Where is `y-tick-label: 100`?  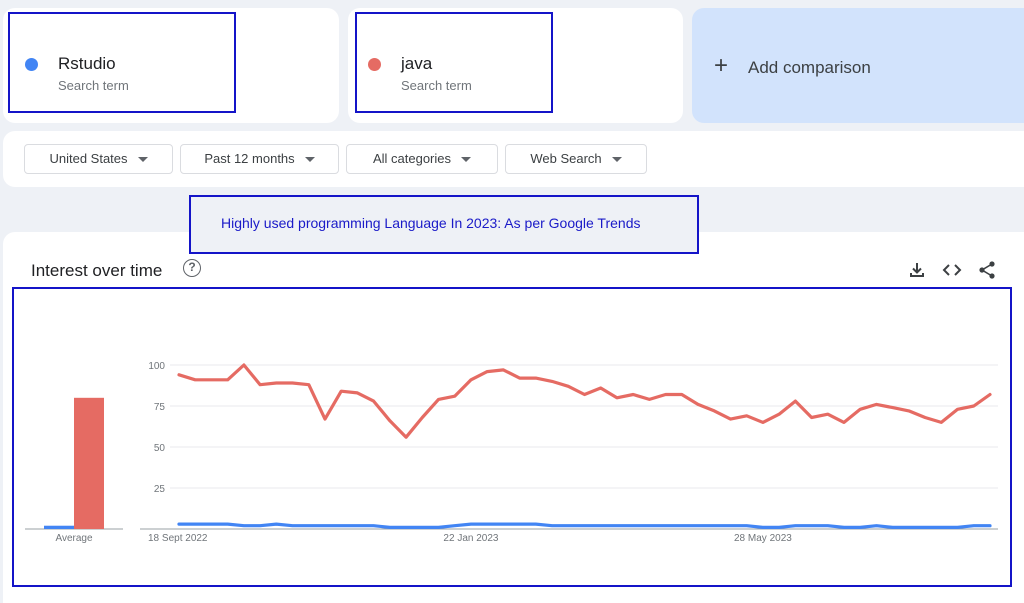 y-tick-label: 100 is located at coordinates (156, 366).